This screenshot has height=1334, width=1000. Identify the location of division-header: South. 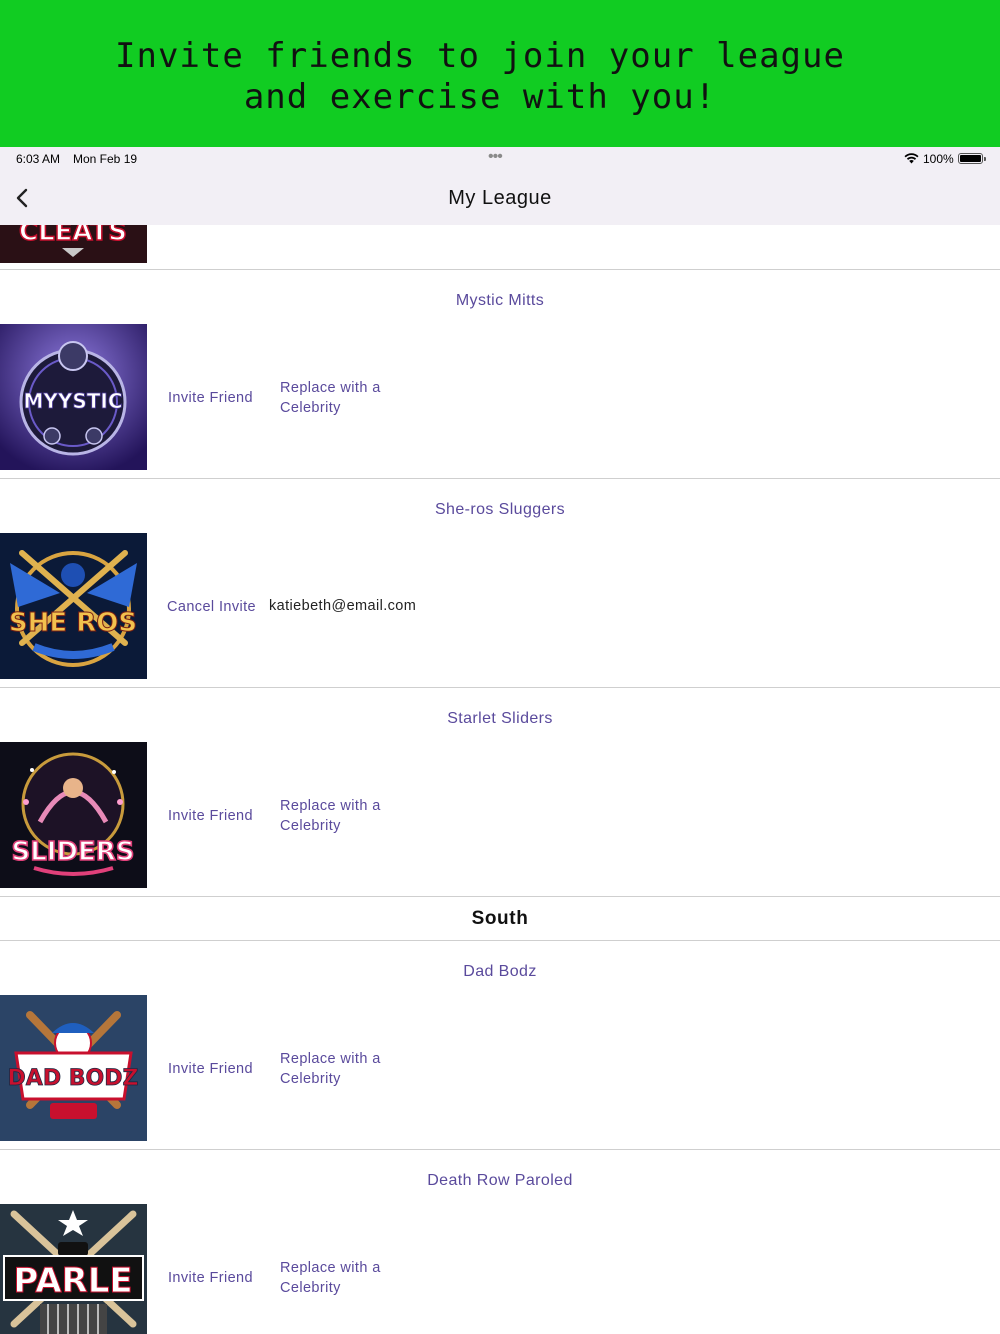
(500, 918).